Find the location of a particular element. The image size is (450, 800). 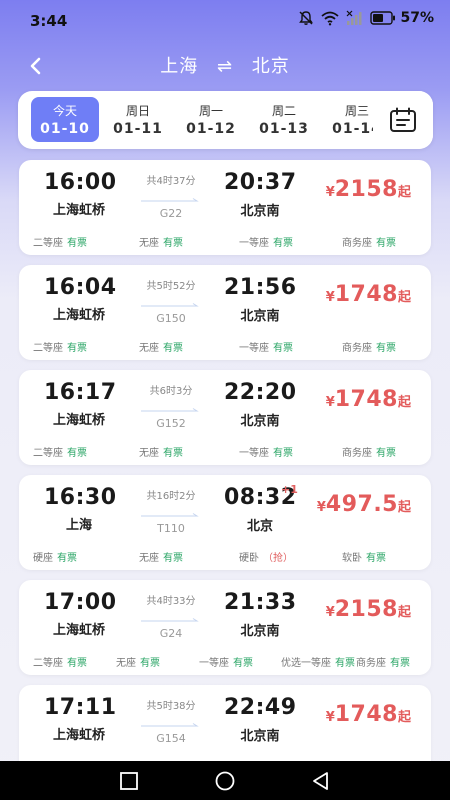

date-weekday: 周二 is located at coordinates (283, 111).